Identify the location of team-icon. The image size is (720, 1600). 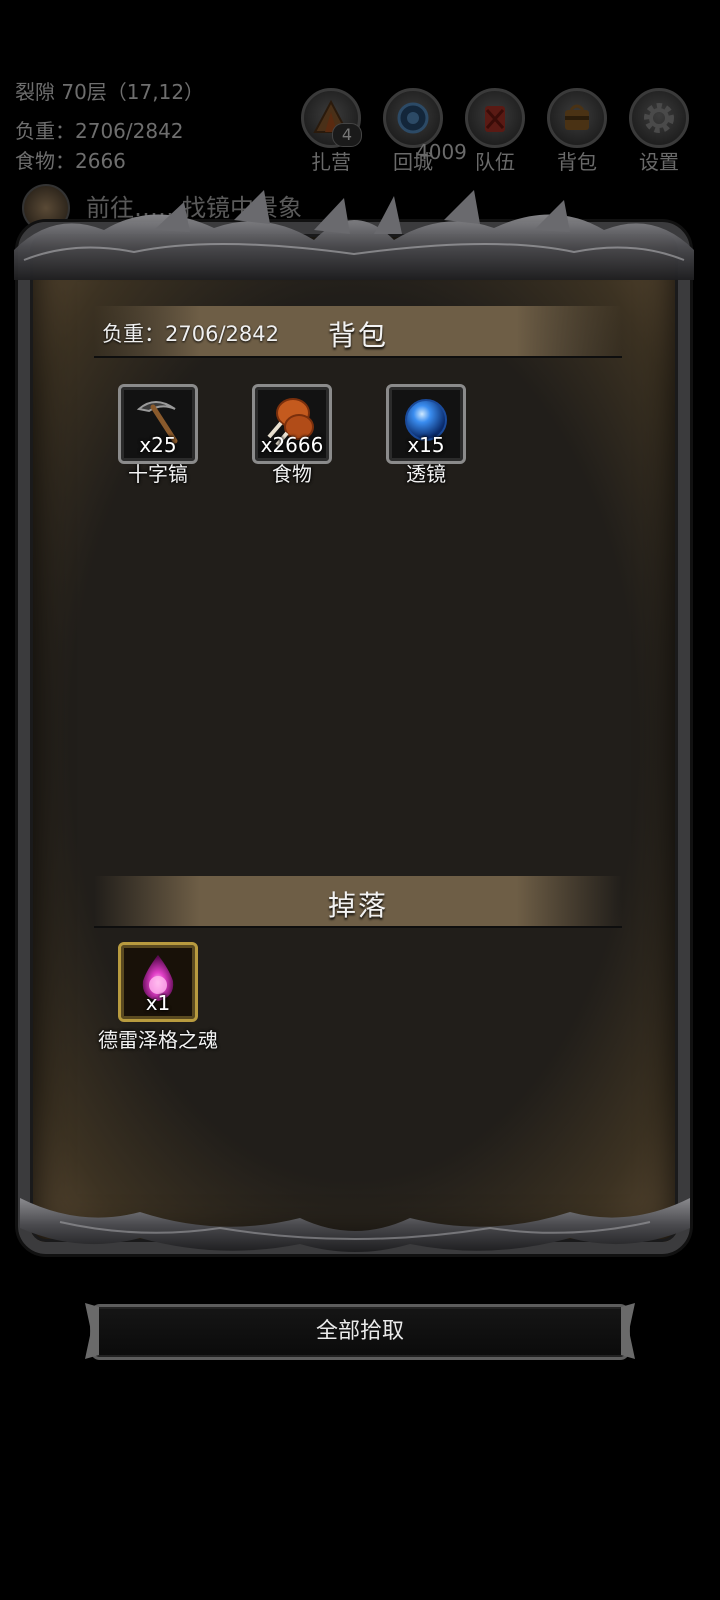
(495, 118).